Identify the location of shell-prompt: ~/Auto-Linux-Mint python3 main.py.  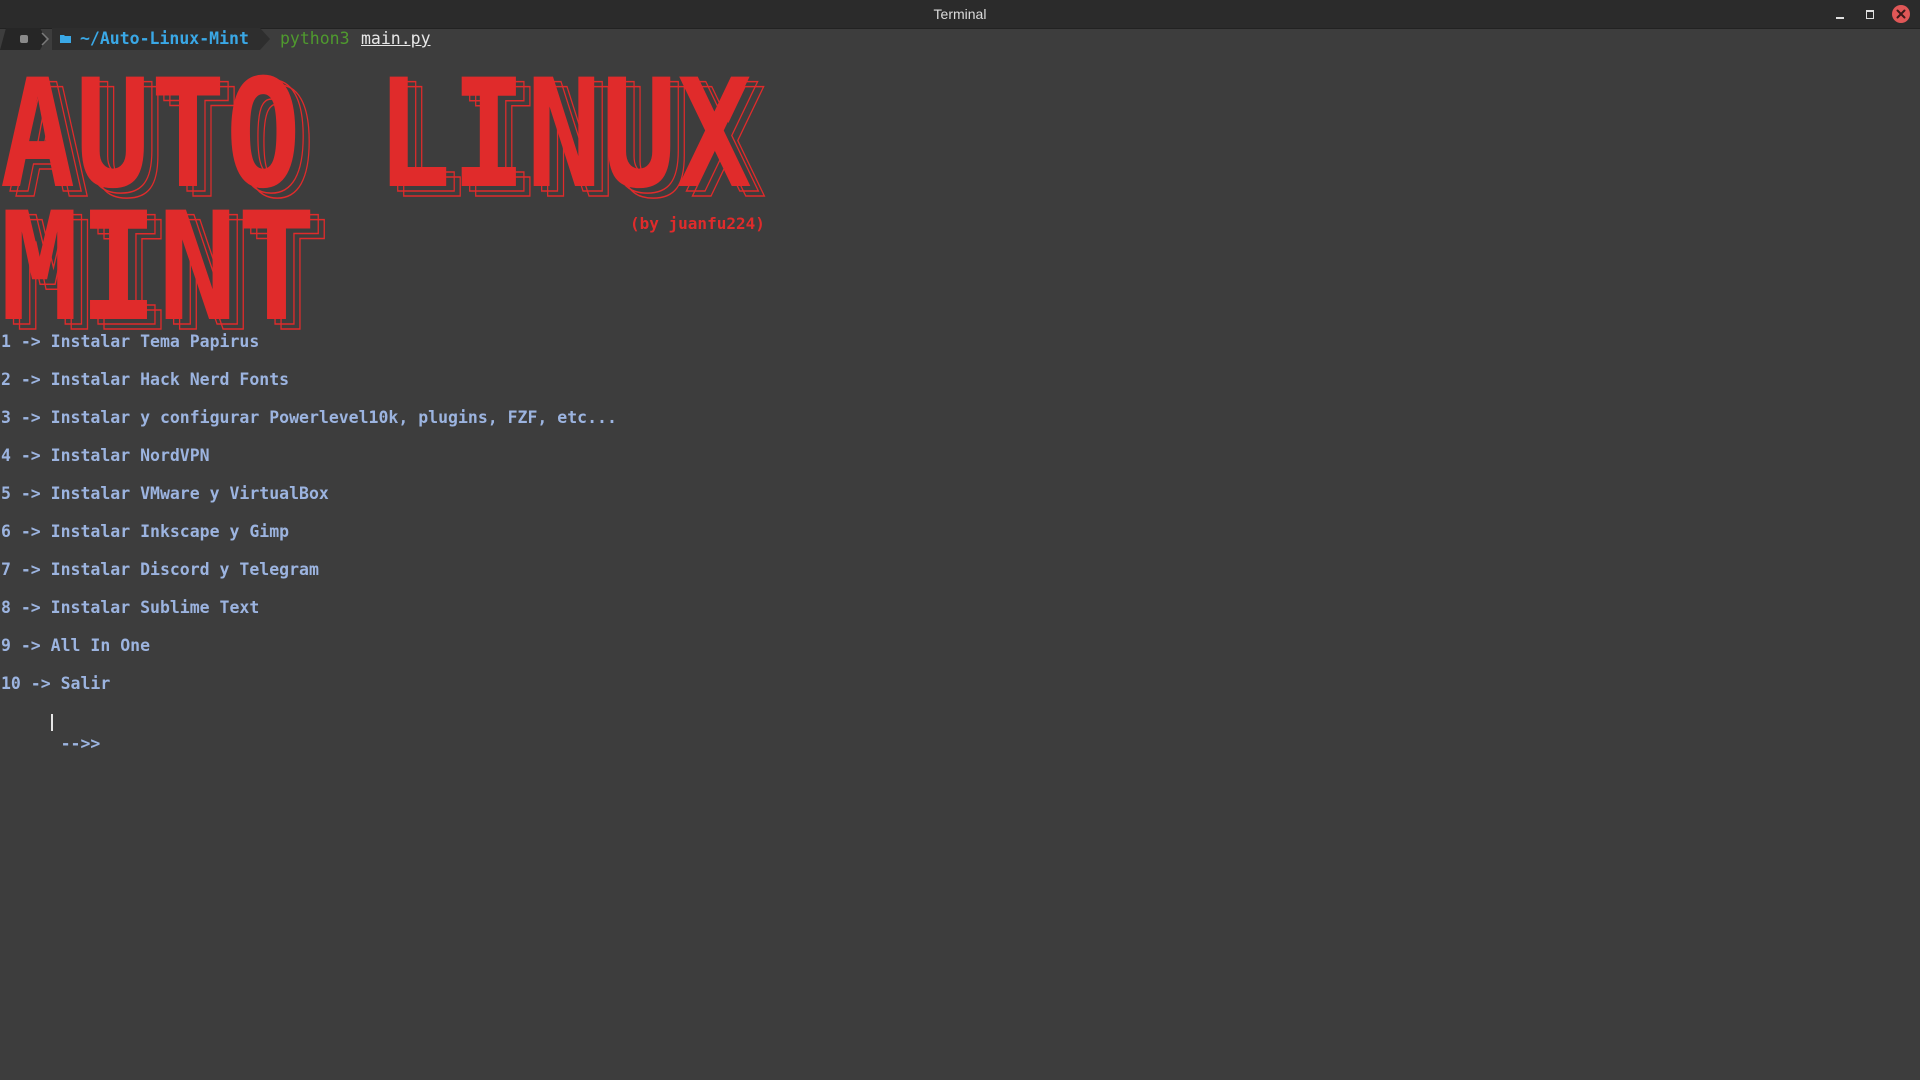
(960, 39).